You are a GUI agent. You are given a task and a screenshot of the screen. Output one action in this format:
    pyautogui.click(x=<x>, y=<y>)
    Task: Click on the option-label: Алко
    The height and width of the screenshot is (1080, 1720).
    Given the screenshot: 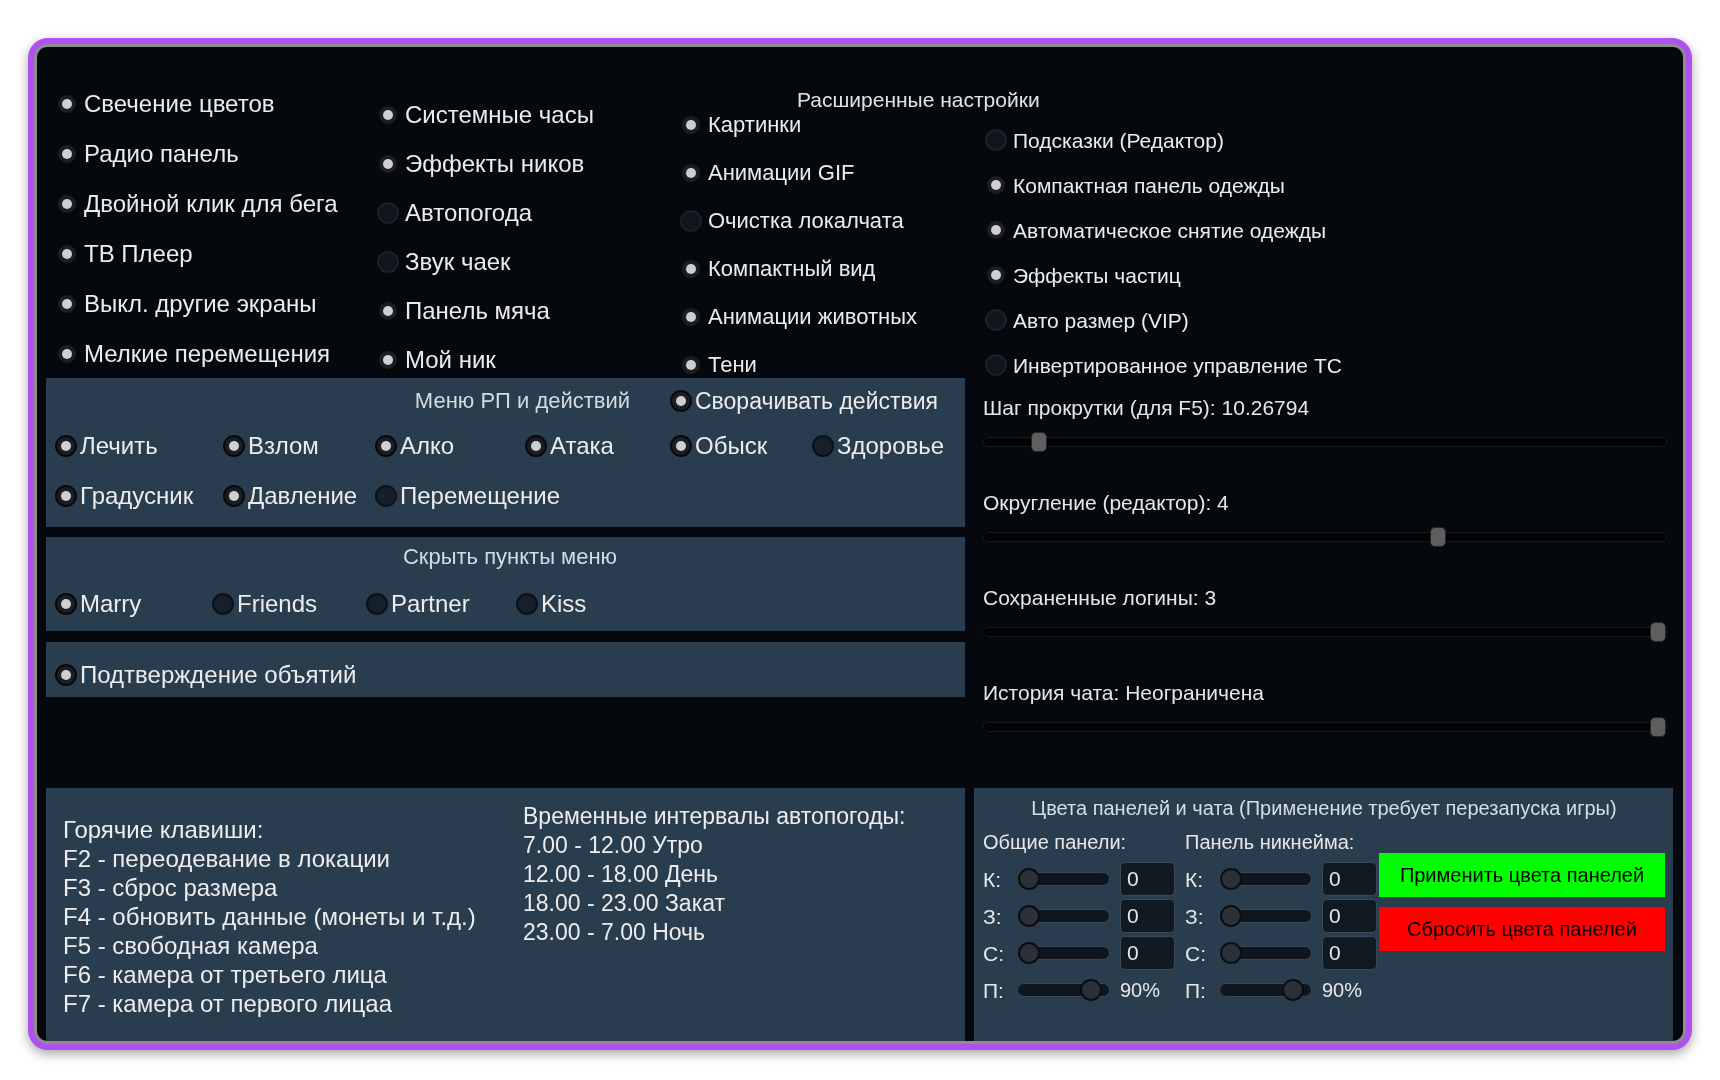 What is the action you would take?
    pyautogui.click(x=427, y=446)
    